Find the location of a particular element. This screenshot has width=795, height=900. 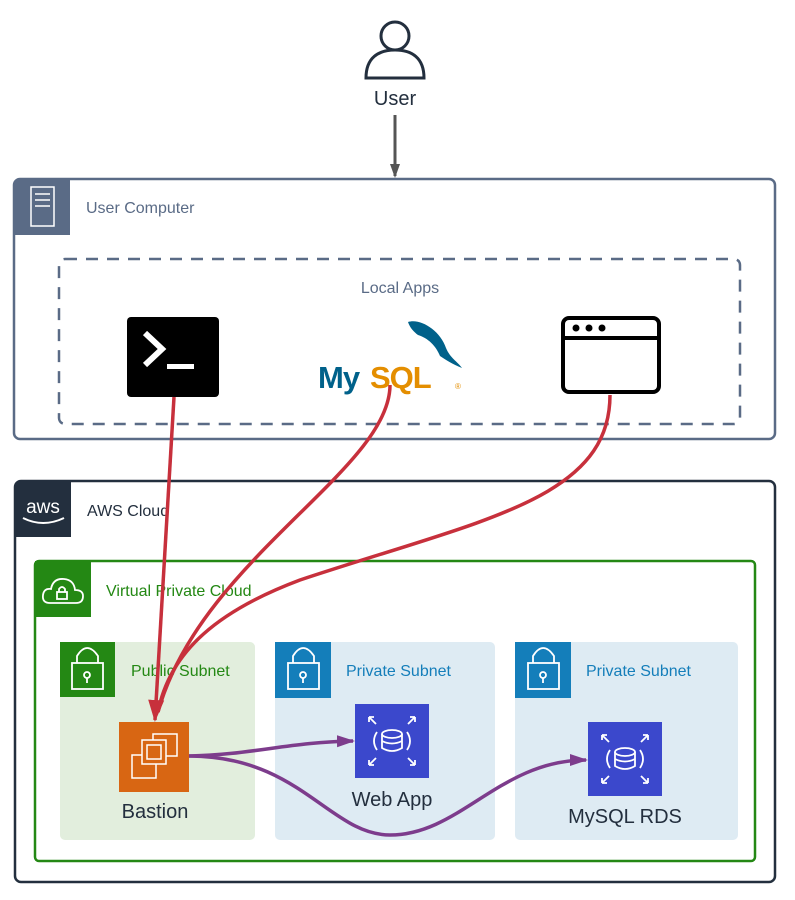

svg-text: aws is located at coordinates (43, 507).